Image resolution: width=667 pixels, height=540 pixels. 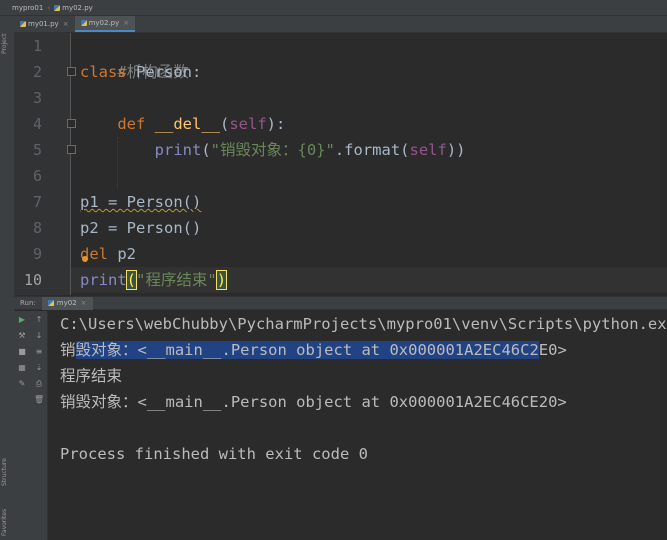 What do you see at coordinates (68, 350) in the screenshot?
I see `console-text: 销` at bounding box center [68, 350].